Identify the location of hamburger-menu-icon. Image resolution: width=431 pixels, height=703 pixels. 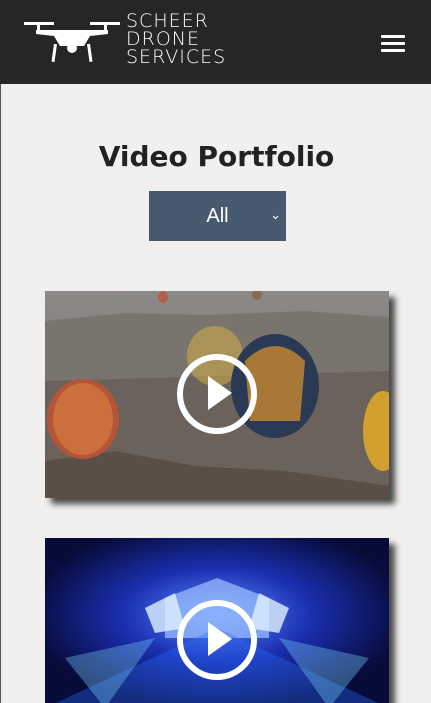
(393, 43).